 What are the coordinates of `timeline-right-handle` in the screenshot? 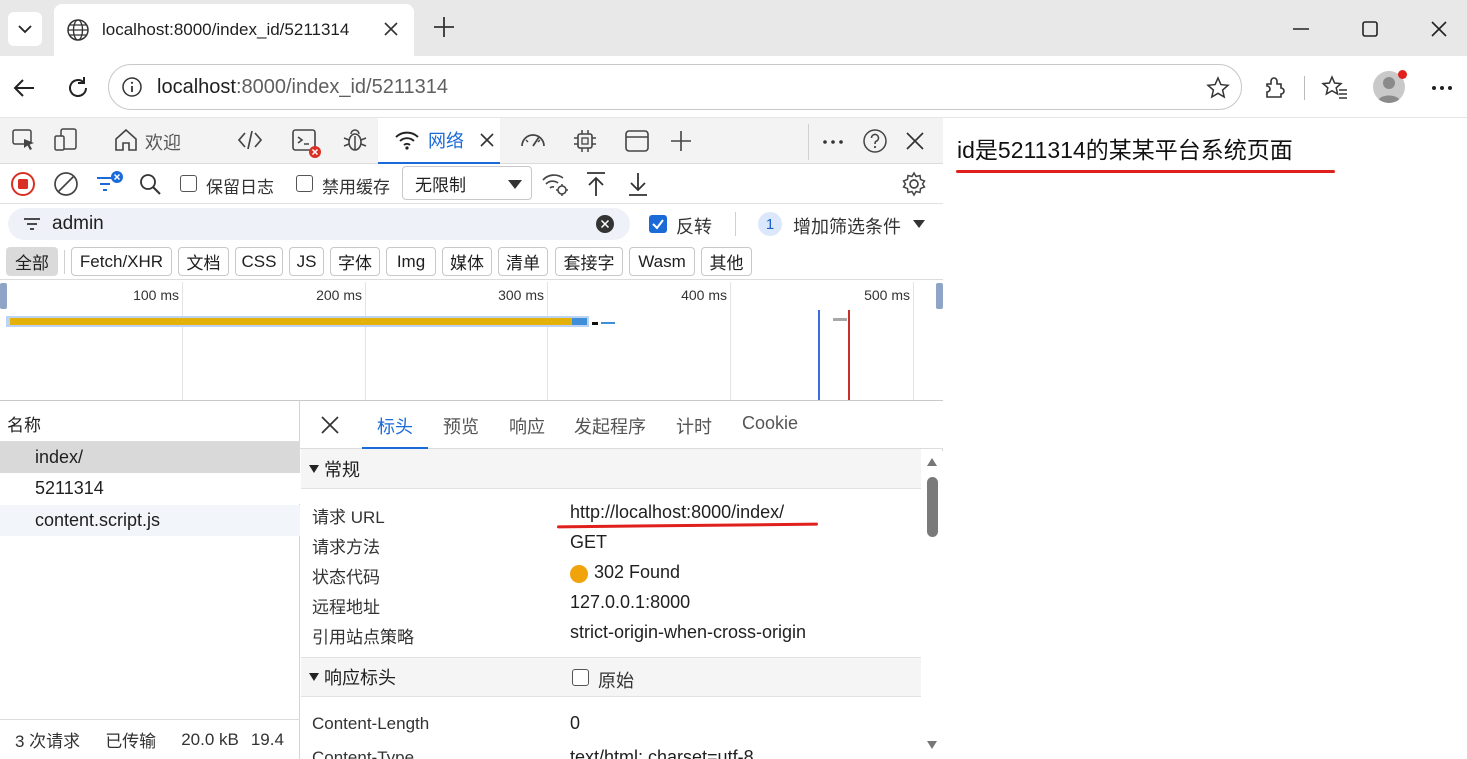 It's located at (939, 296).